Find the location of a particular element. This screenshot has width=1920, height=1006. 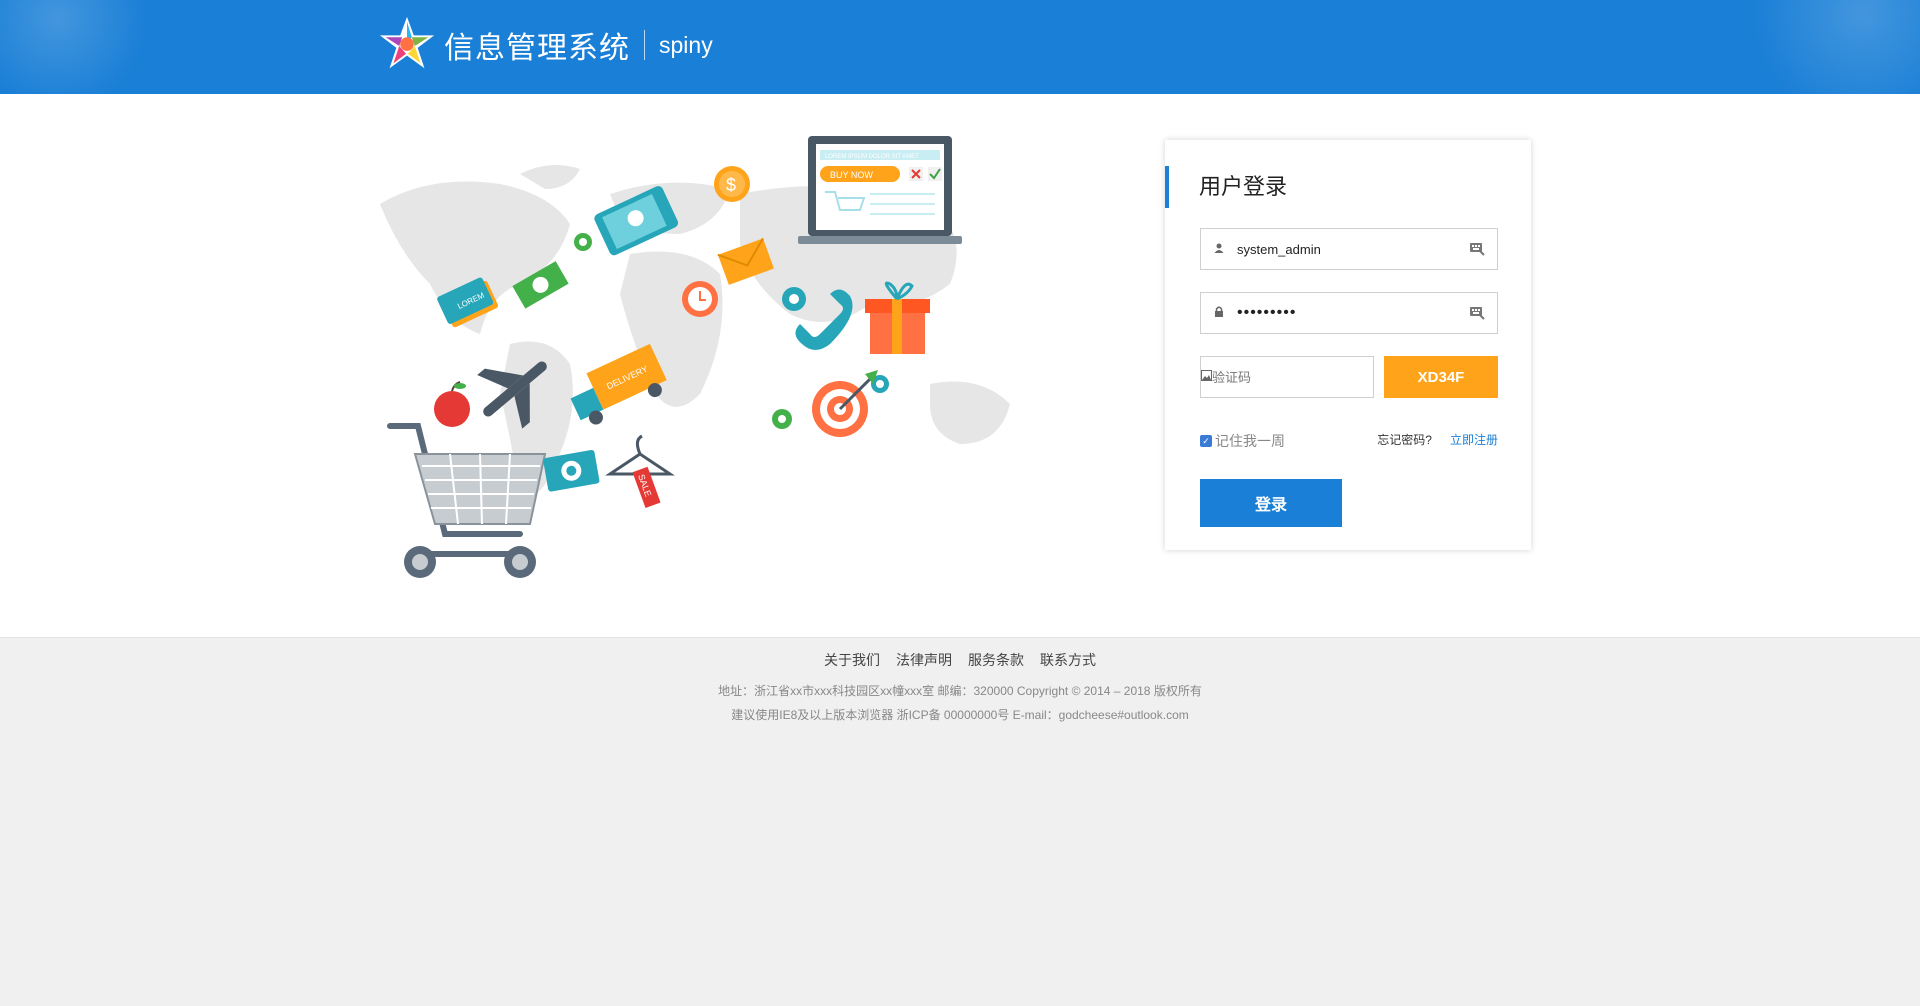

alarm-clock-icon is located at coordinates (700, 299).